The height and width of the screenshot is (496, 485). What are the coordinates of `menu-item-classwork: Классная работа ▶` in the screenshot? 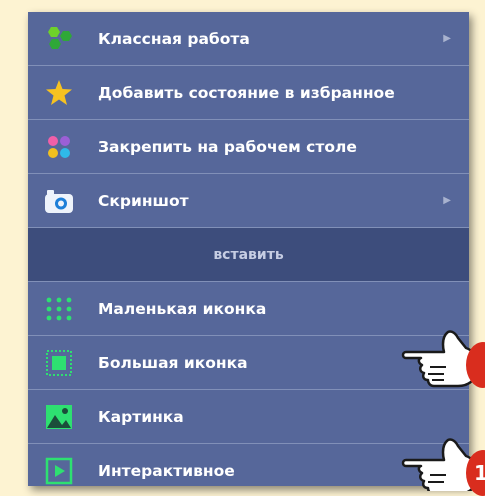 It's located at (248, 39).